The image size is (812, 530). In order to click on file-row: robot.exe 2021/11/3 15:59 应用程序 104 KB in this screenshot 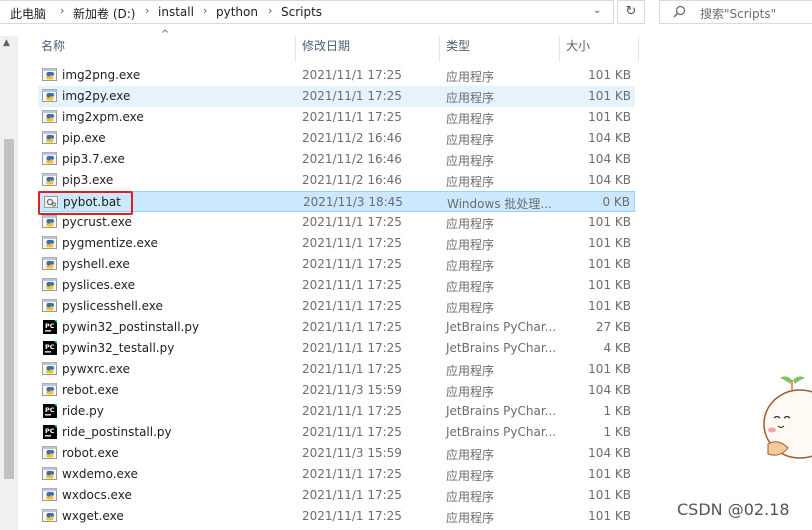, I will do `click(336, 453)`.